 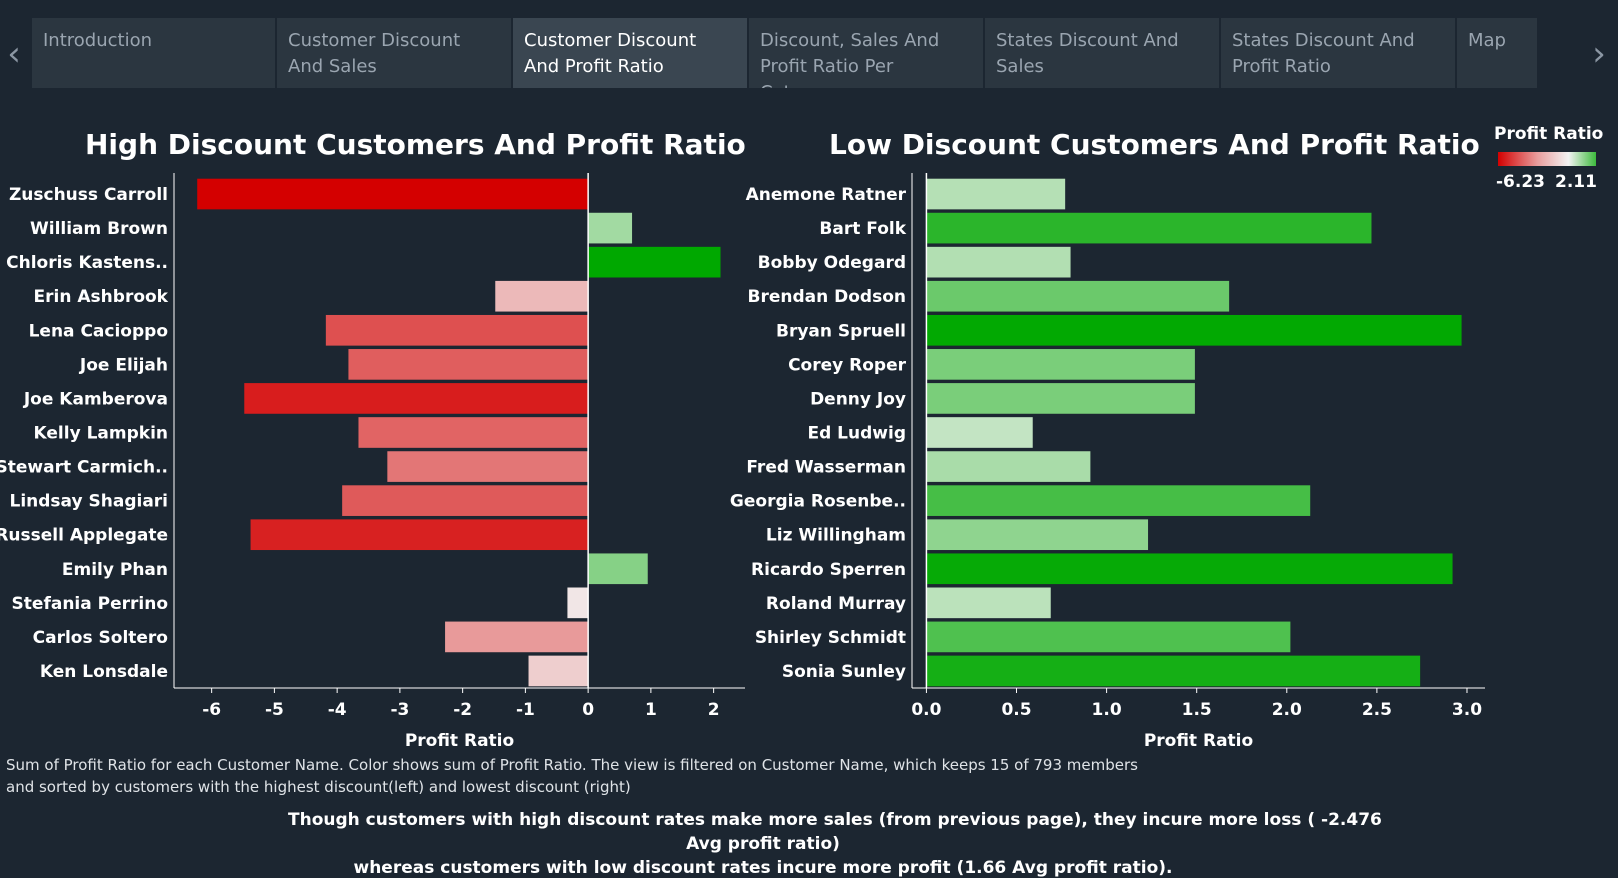 What do you see at coordinates (847, 365) in the screenshot?
I see `low-discount-category-label: Corey Roper` at bounding box center [847, 365].